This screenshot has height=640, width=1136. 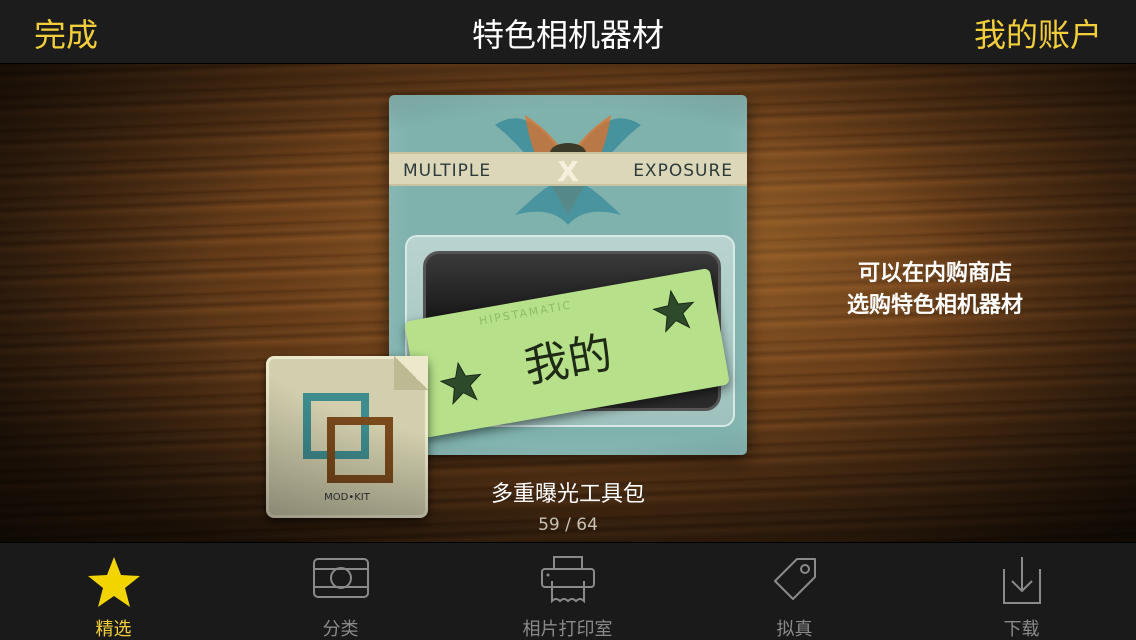 I want to click on tab-categories: 分类, so click(x=340, y=591).